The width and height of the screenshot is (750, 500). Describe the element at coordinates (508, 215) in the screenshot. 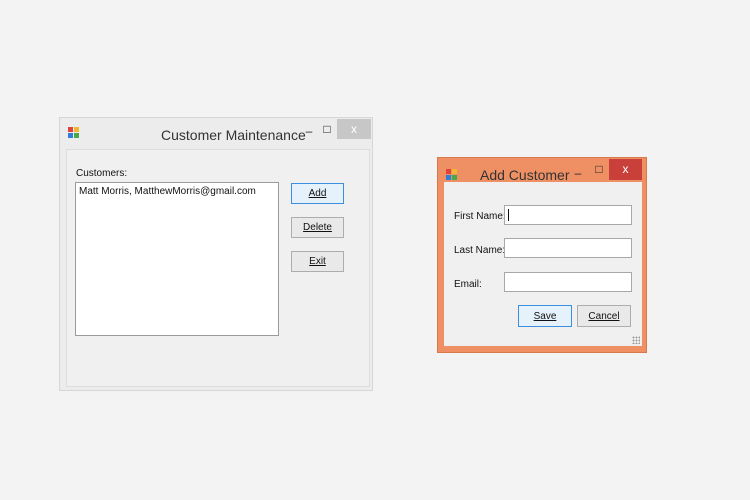

I see `text-caret` at that location.